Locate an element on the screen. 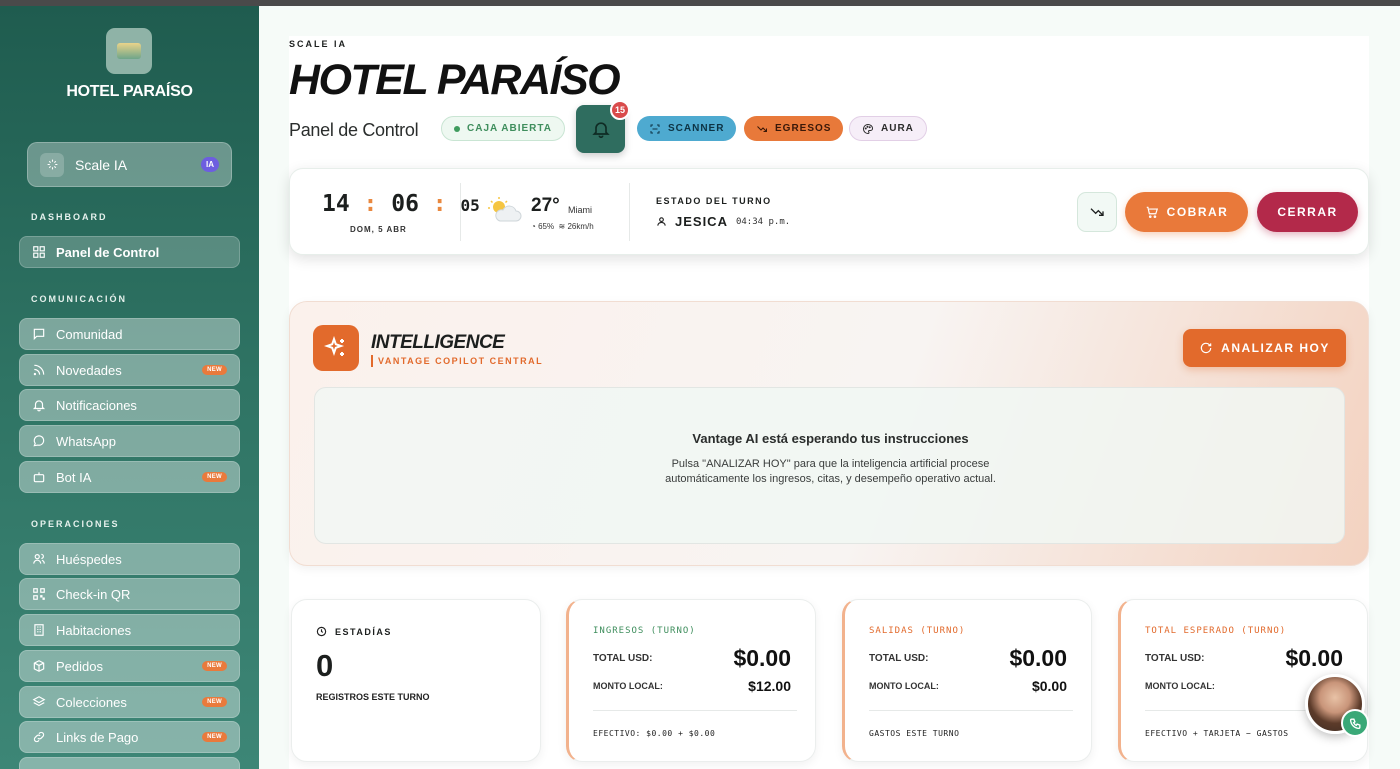 The width and height of the screenshot is (1400, 769). sidebar-item-habitaciones: Habitaciones is located at coordinates (129, 630).